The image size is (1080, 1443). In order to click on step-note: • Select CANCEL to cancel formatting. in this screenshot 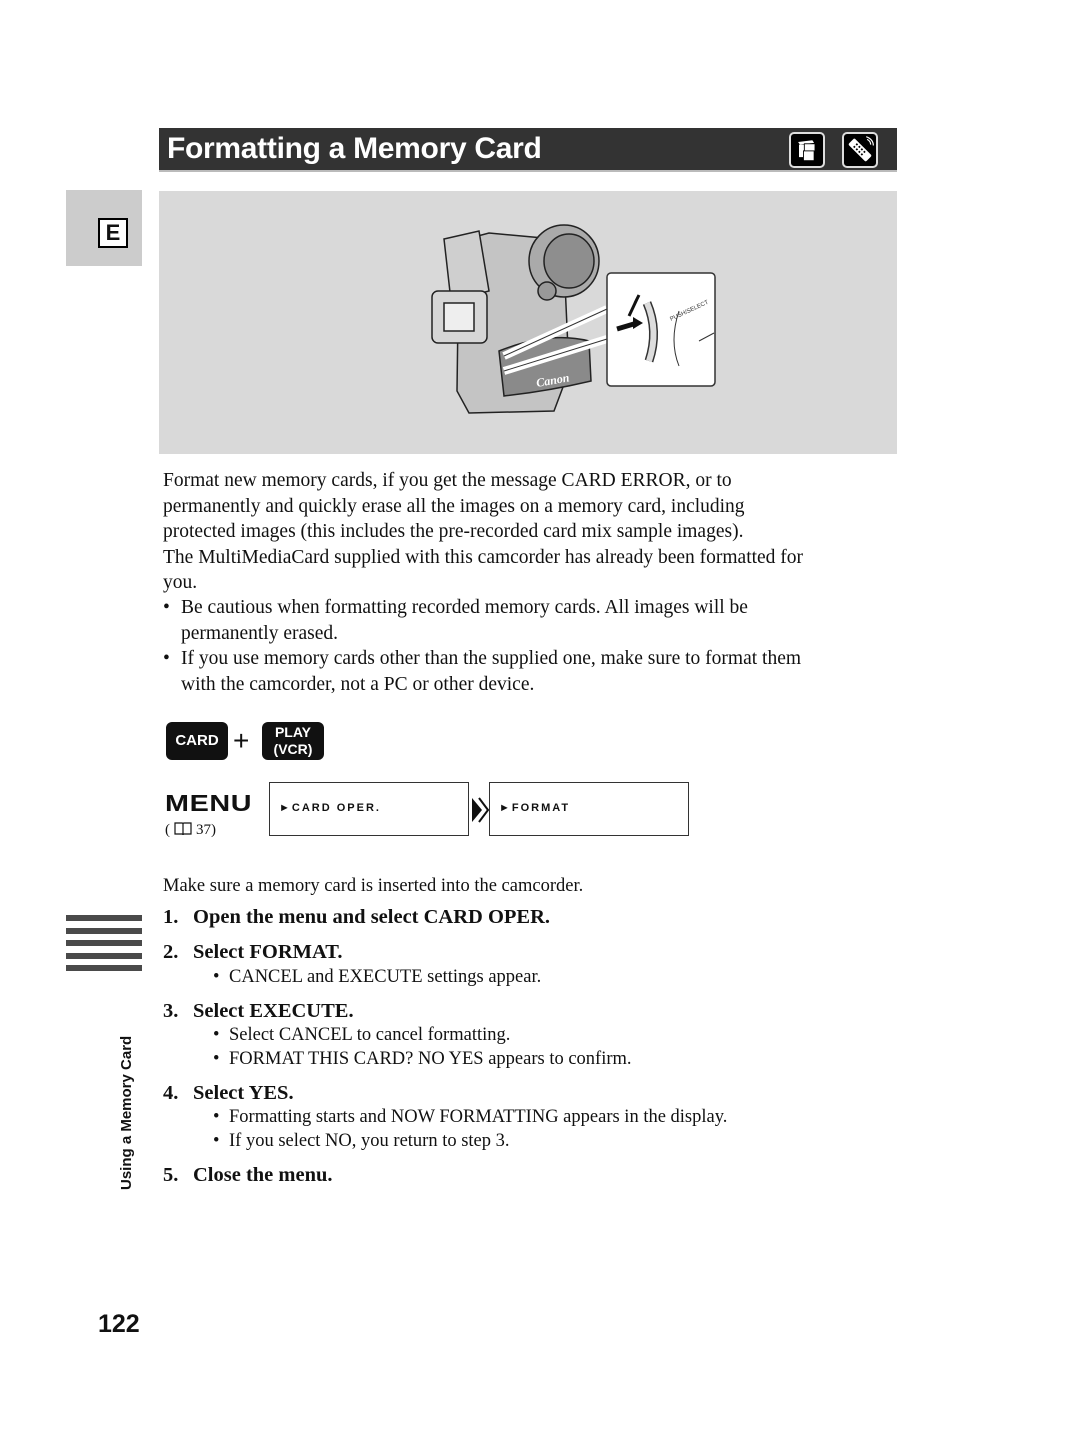, I will do `click(362, 1035)`.